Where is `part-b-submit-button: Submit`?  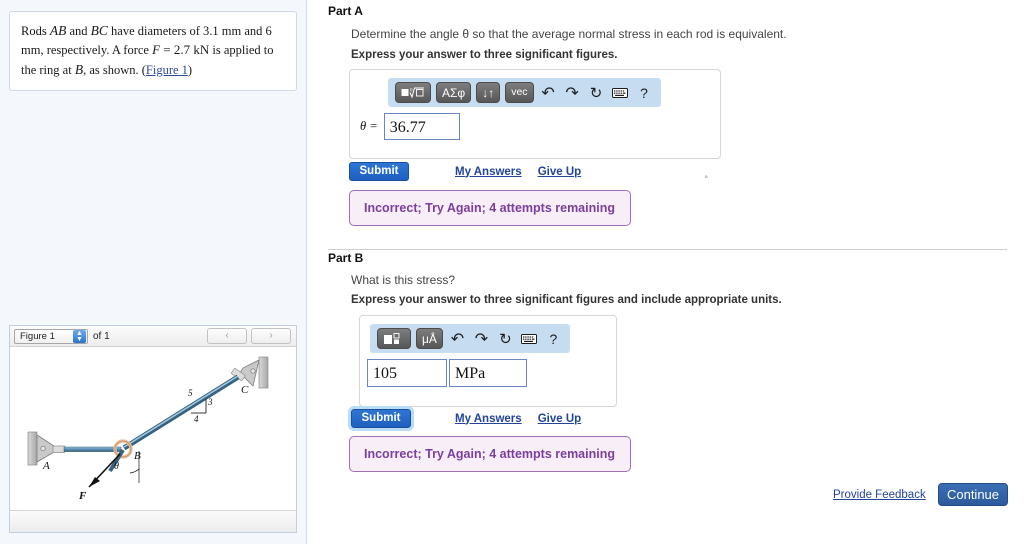 part-b-submit-button: Submit is located at coordinates (381, 418).